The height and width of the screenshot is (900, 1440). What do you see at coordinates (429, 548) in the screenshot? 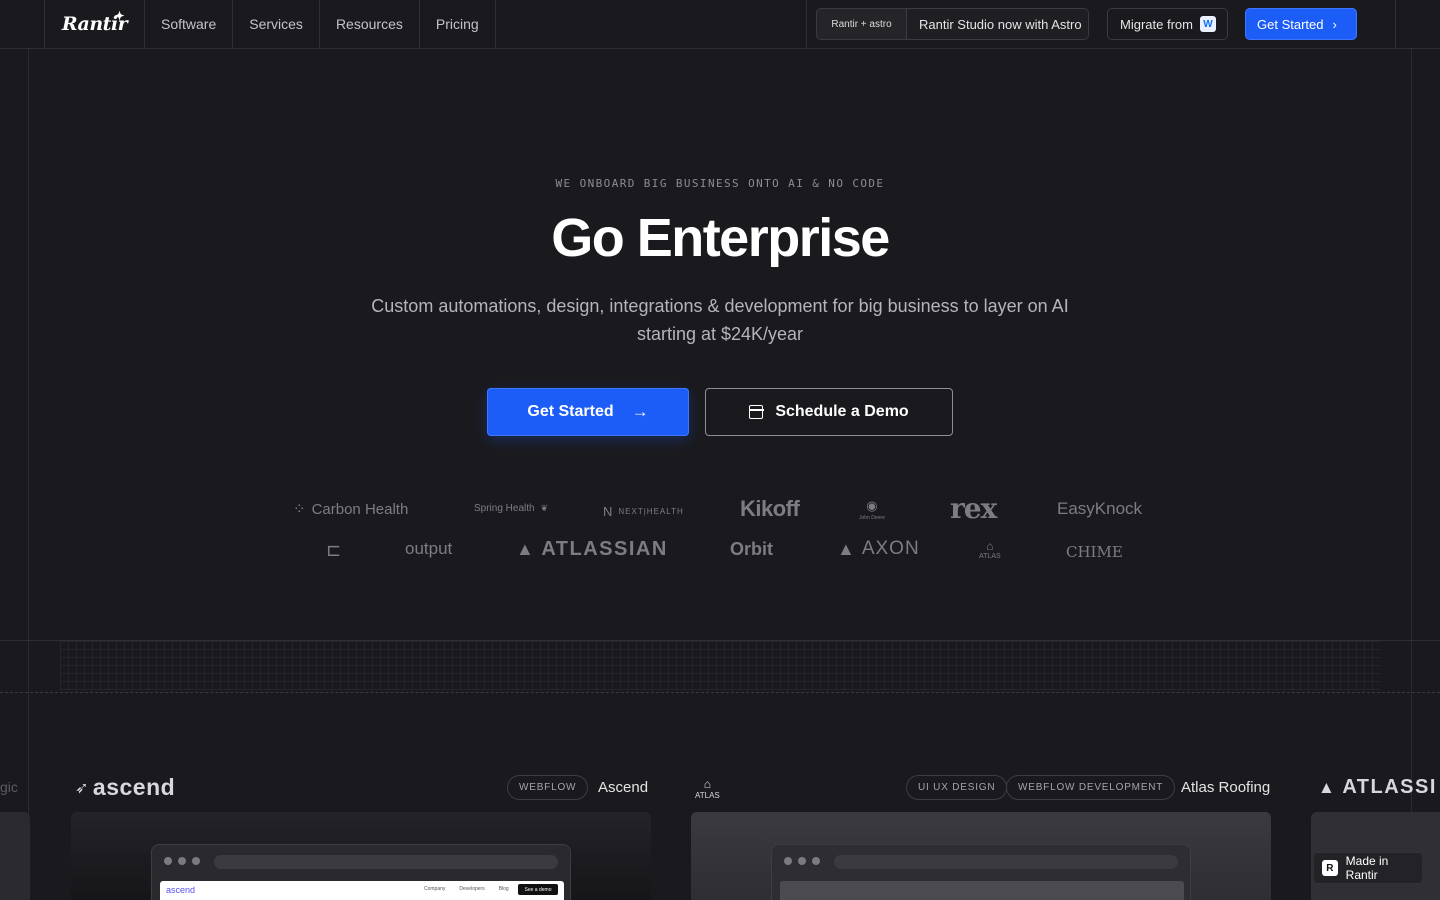
I see `logo-output: output` at bounding box center [429, 548].